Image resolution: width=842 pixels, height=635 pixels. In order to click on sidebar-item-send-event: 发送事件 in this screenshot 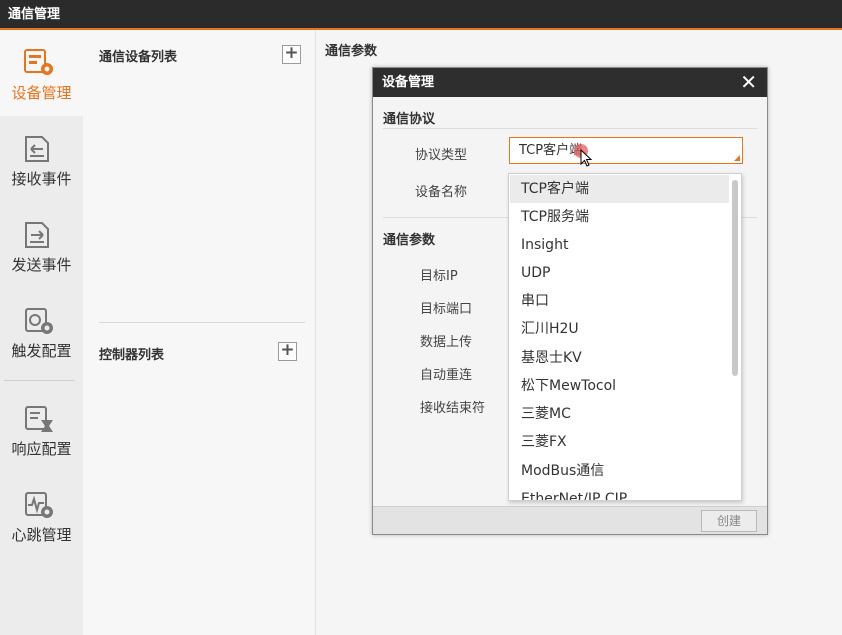, I will do `click(41, 245)`.